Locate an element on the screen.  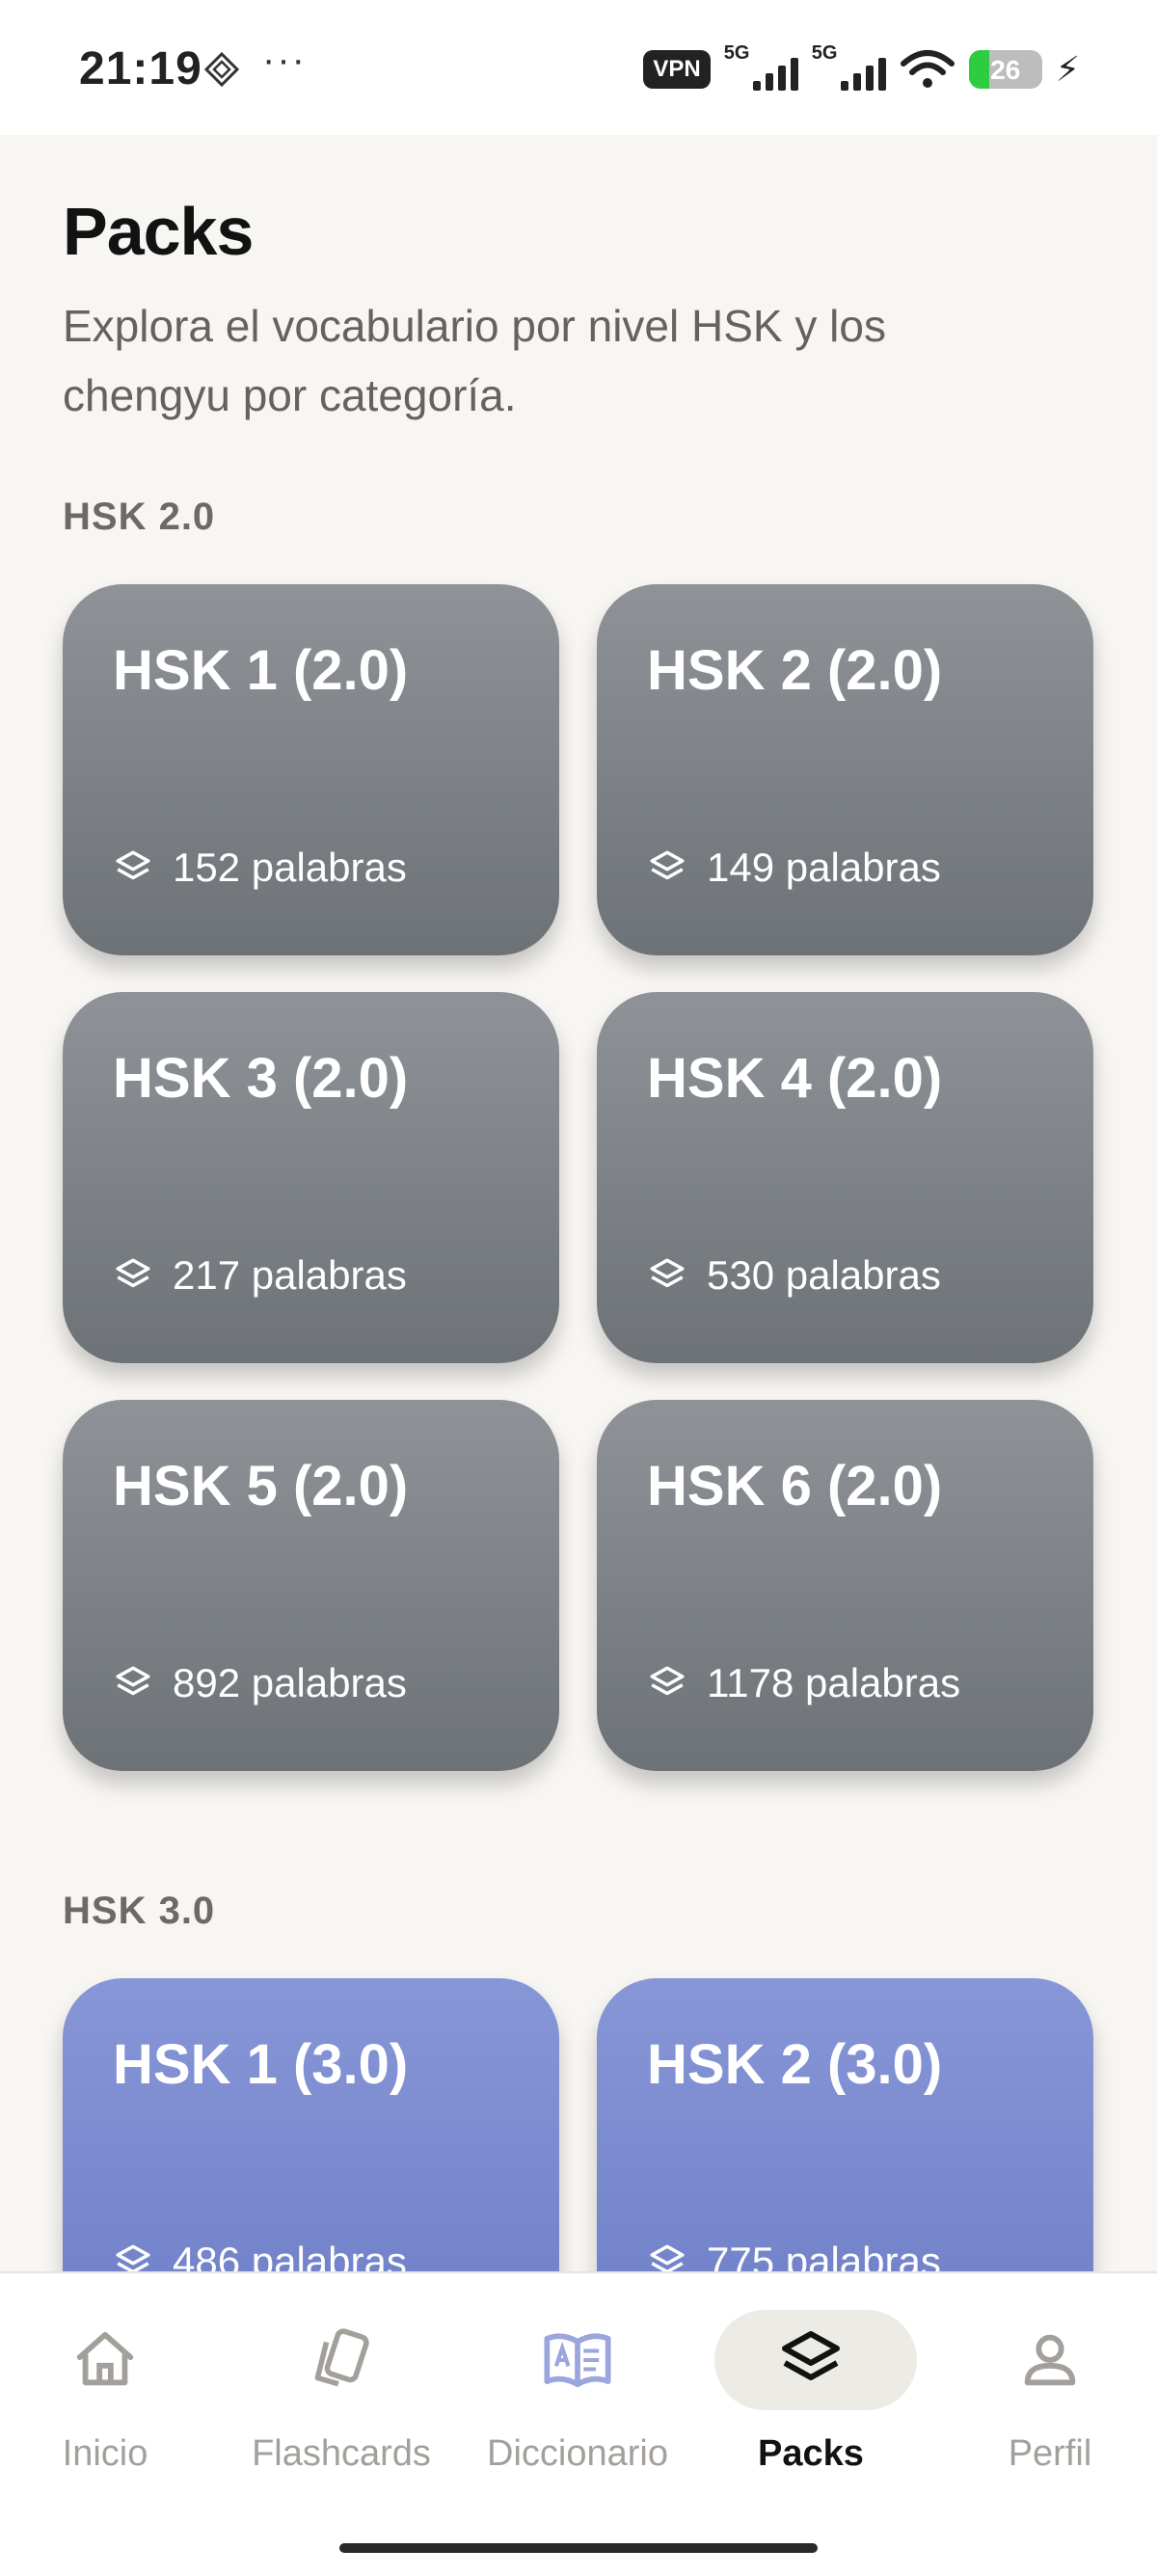
more-dots-icon: ··· is located at coordinates (284, 60).